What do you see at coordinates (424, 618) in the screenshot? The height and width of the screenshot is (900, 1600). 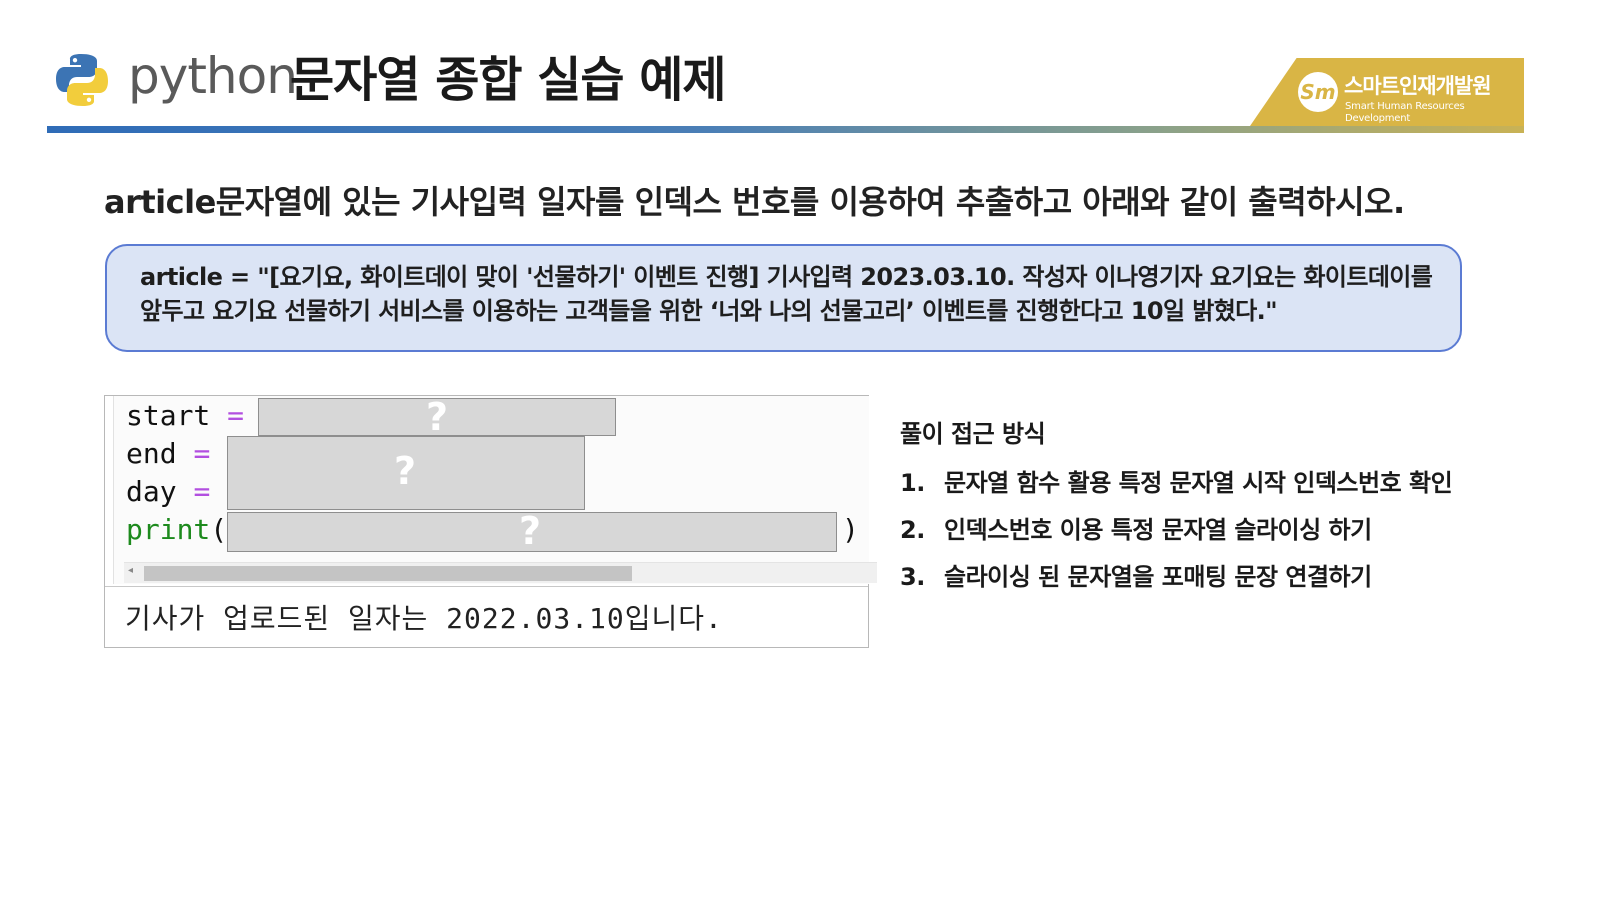 I see `code-output: 기사가 업로드된 일자는 2022.03.10입니다.` at bounding box center [424, 618].